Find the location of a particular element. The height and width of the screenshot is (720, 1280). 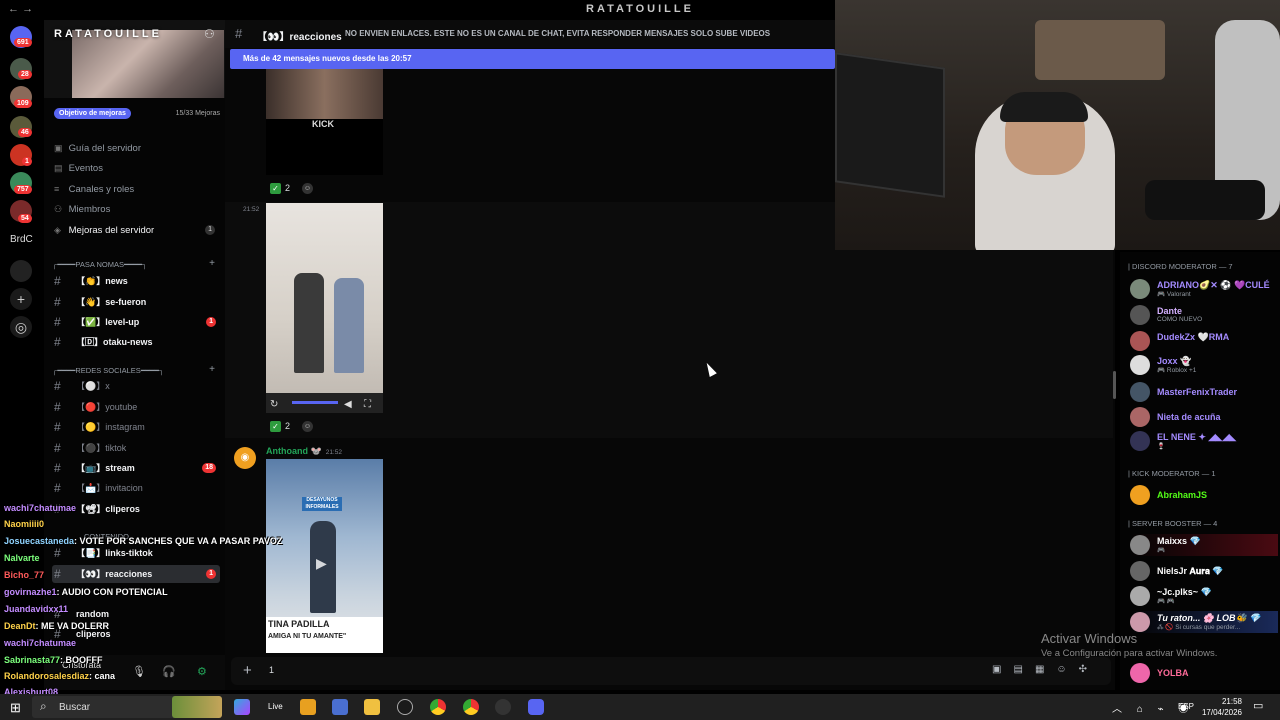

webcam-overlay is located at coordinates (1057, 125).